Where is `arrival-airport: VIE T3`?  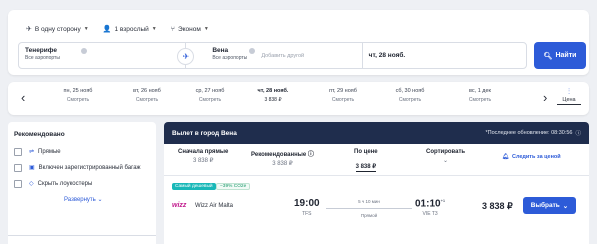
arrival-airport: VIE T3 is located at coordinates (430, 214).